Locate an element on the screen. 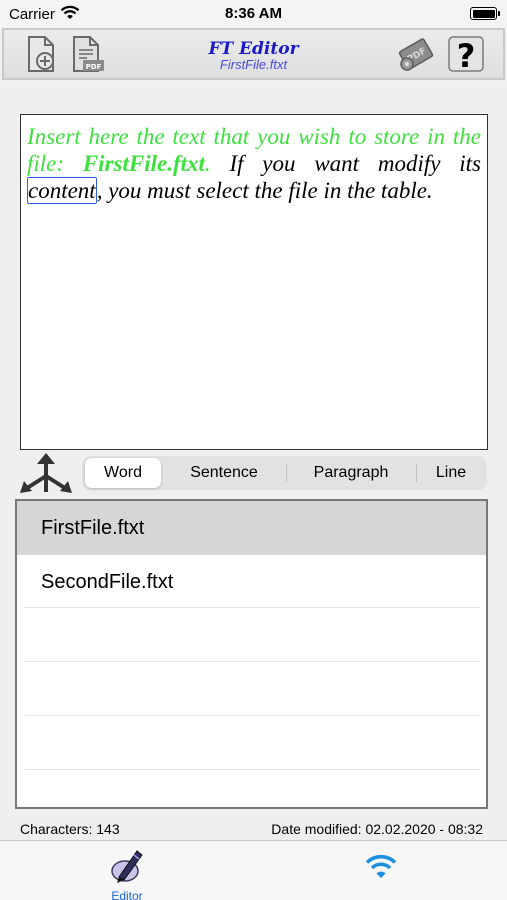  help-icon: ? is located at coordinates (466, 55).